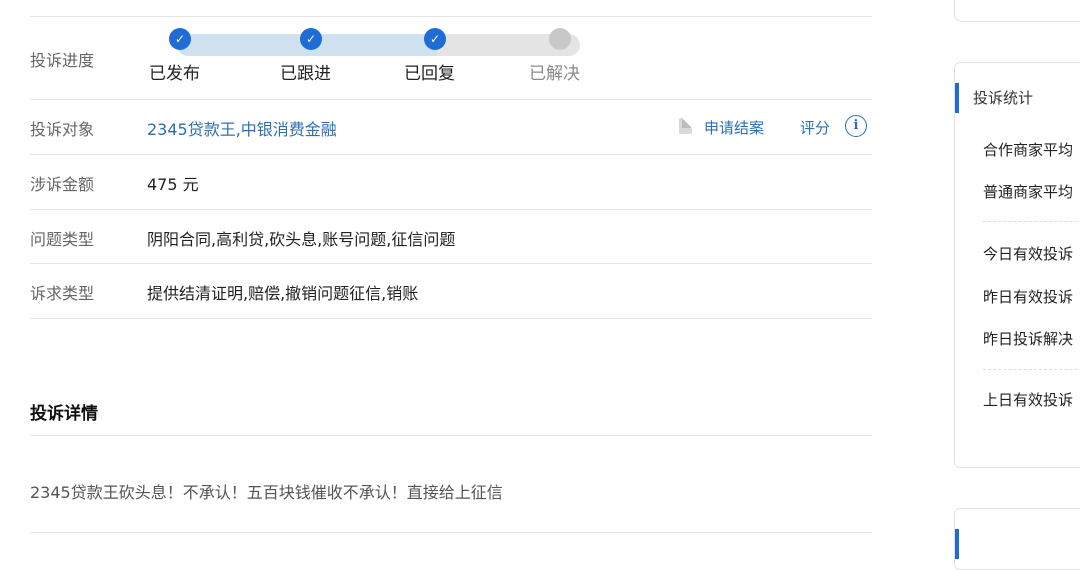 This screenshot has height=570, width=1080. I want to click on target-link: 2345贷款王,中银消费金融, so click(242, 128).